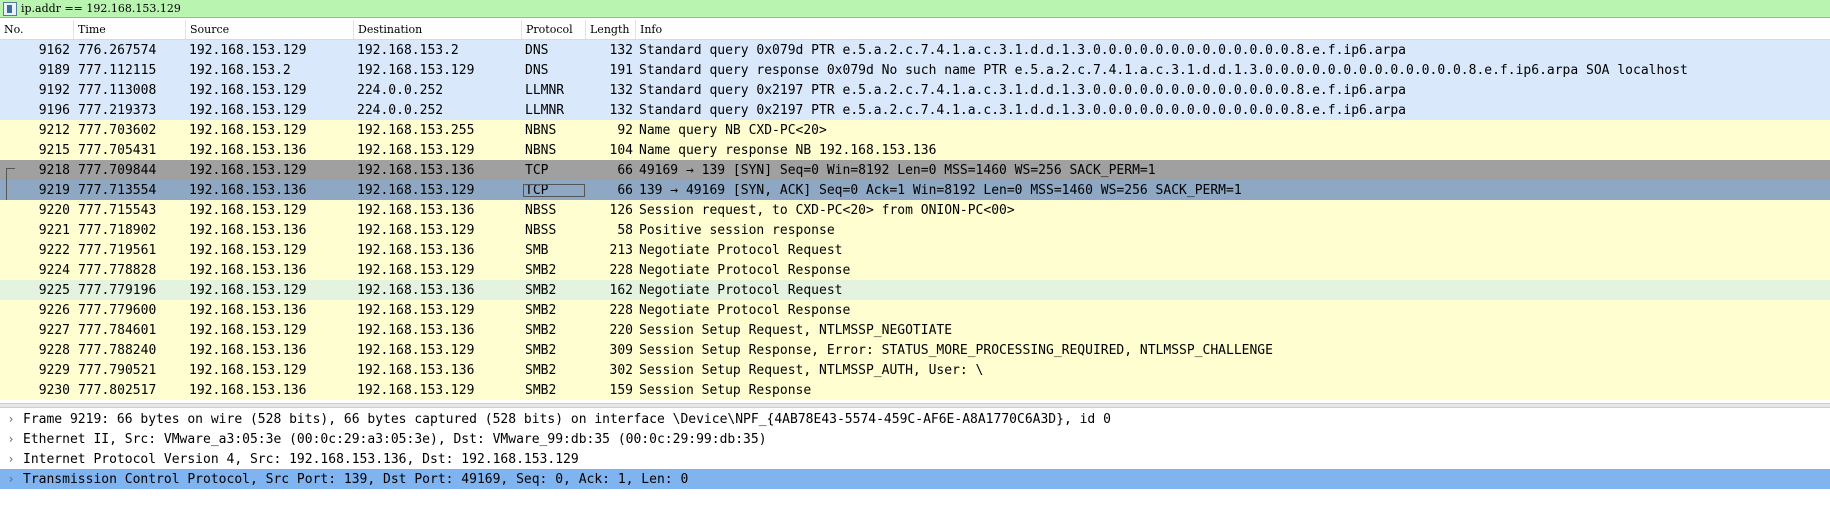 The width and height of the screenshot is (1830, 528). What do you see at coordinates (117, 270) in the screenshot?
I see `packet-time: 777.778828` at bounding box center [117, 270].